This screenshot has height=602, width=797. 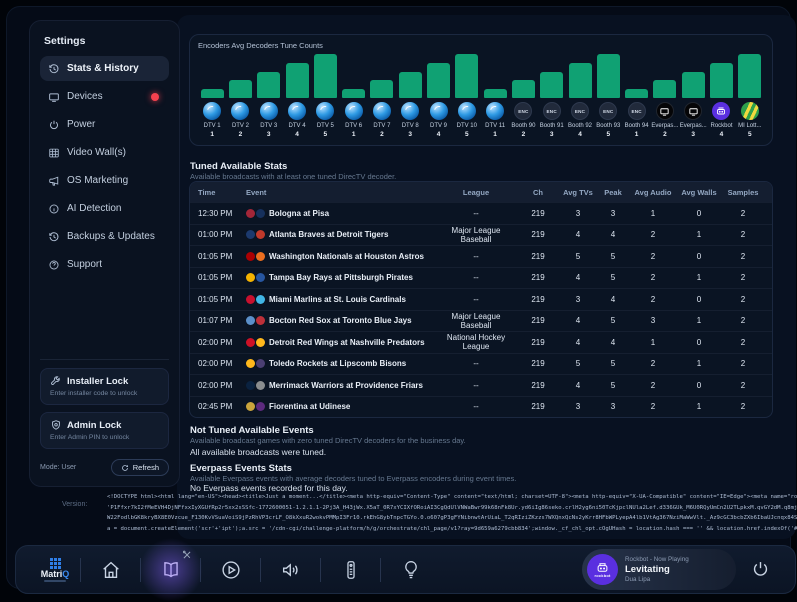 What do you see at coordinates (410, 126) in the screenshot?
I see `chart-category-label: DTV 8` at bounding box center [410, 126].